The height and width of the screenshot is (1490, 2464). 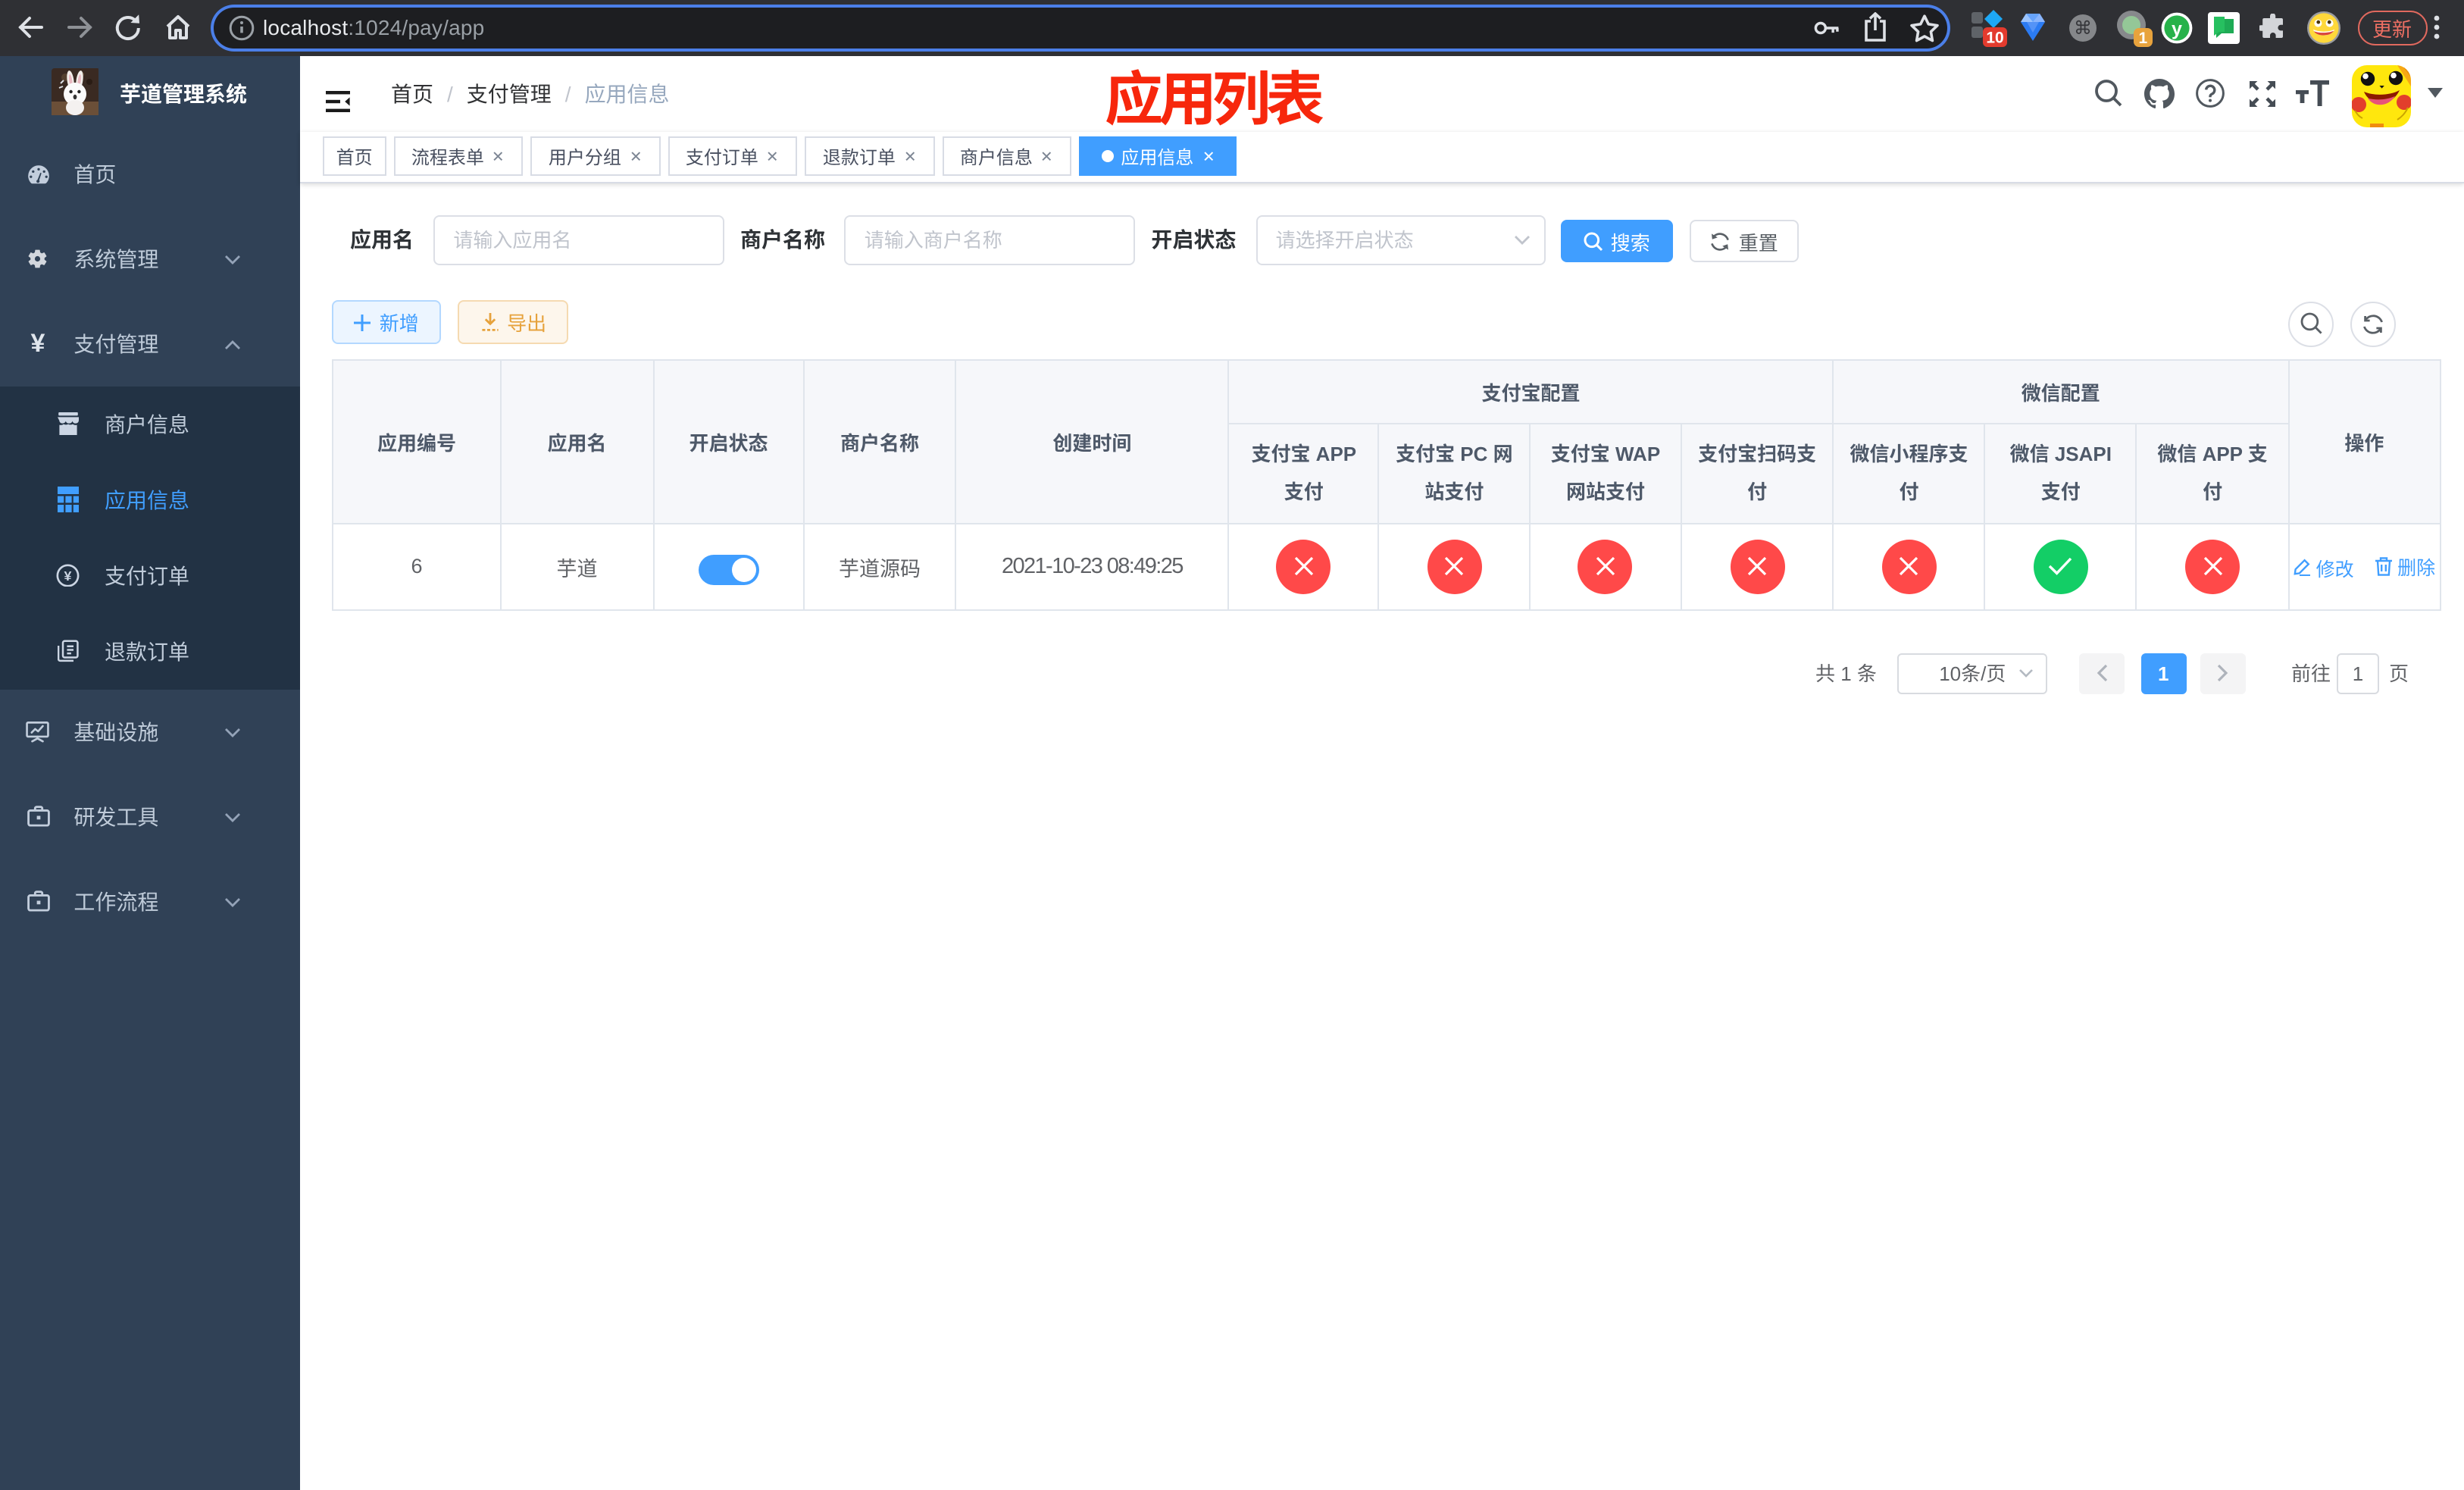 What do you see at coordinates (1994, 38) in the screenshot?
I see `svg-text: 10` at bounding box center [1994, 38].